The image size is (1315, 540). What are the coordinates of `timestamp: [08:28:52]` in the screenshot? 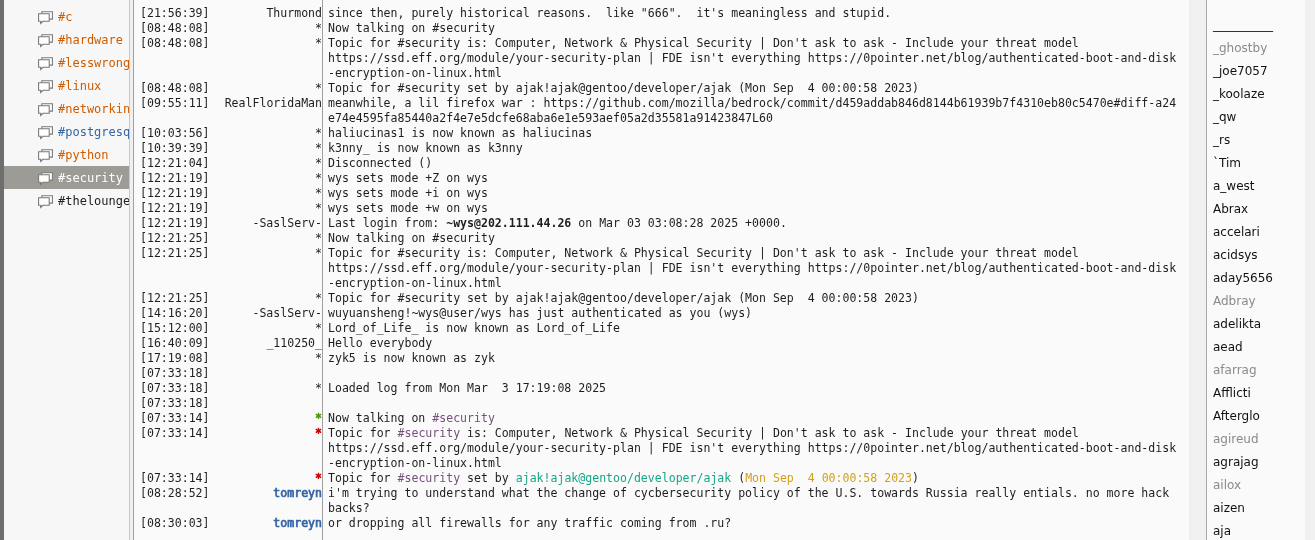 It's located at (175, 494).